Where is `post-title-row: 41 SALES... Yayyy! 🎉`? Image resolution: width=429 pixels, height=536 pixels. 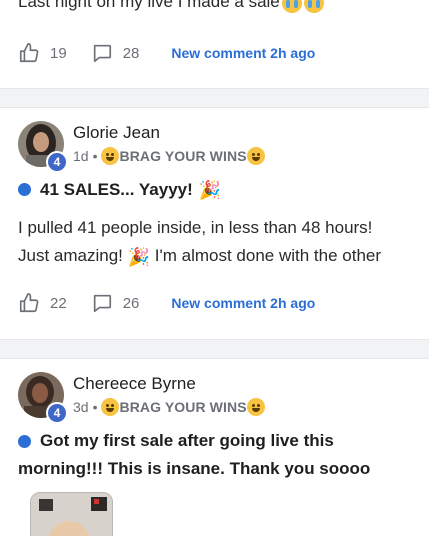 post-title-row: 41 SALES... Yayyy! 🎉 is located at coordinates (119, 189).